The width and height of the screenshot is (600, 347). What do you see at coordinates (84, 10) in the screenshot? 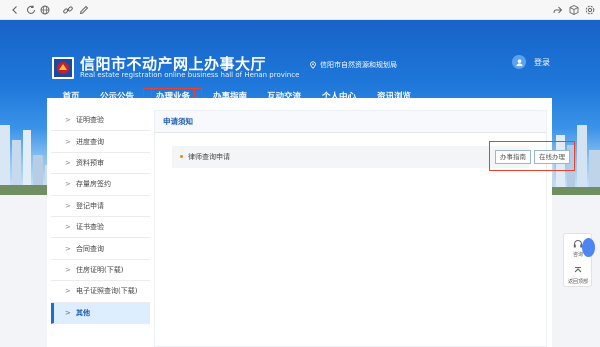
I see `edit-icon` at bounding box center [84, 10].